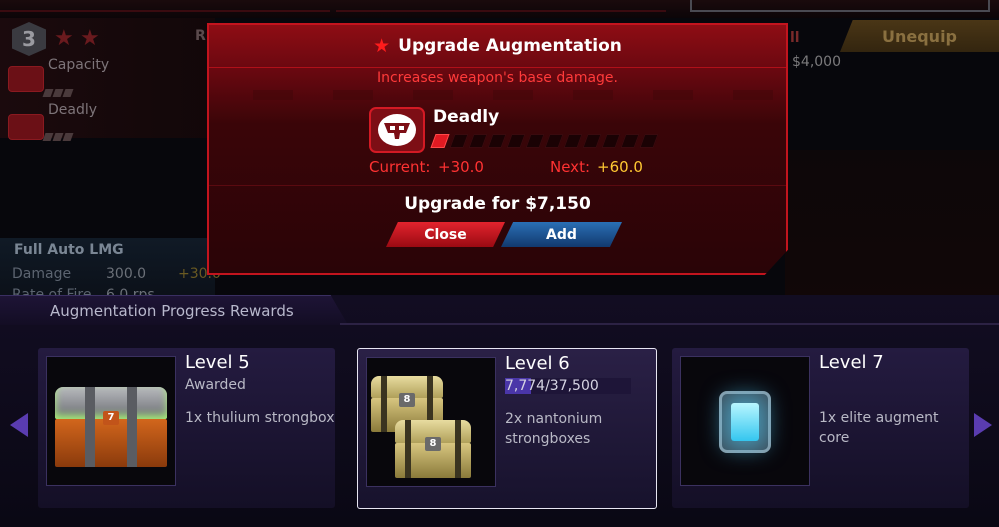  Describe the element at coordinates (816, 62) in the screenshot. I see `price-label: $4,000` at that location.